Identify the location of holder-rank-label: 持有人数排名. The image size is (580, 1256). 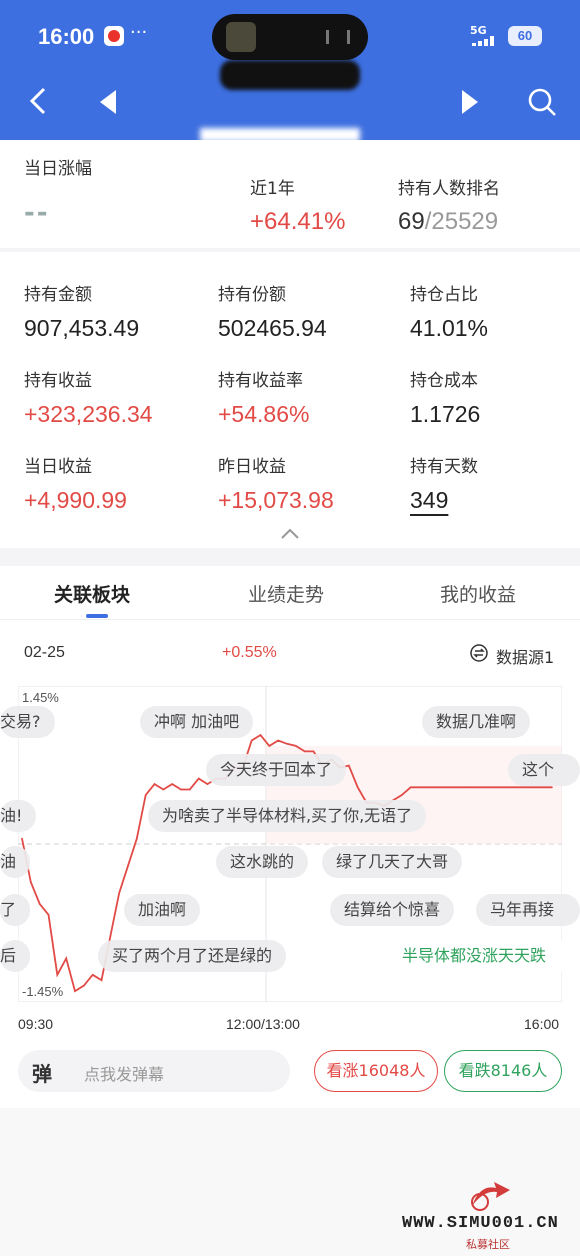
(449, 189).